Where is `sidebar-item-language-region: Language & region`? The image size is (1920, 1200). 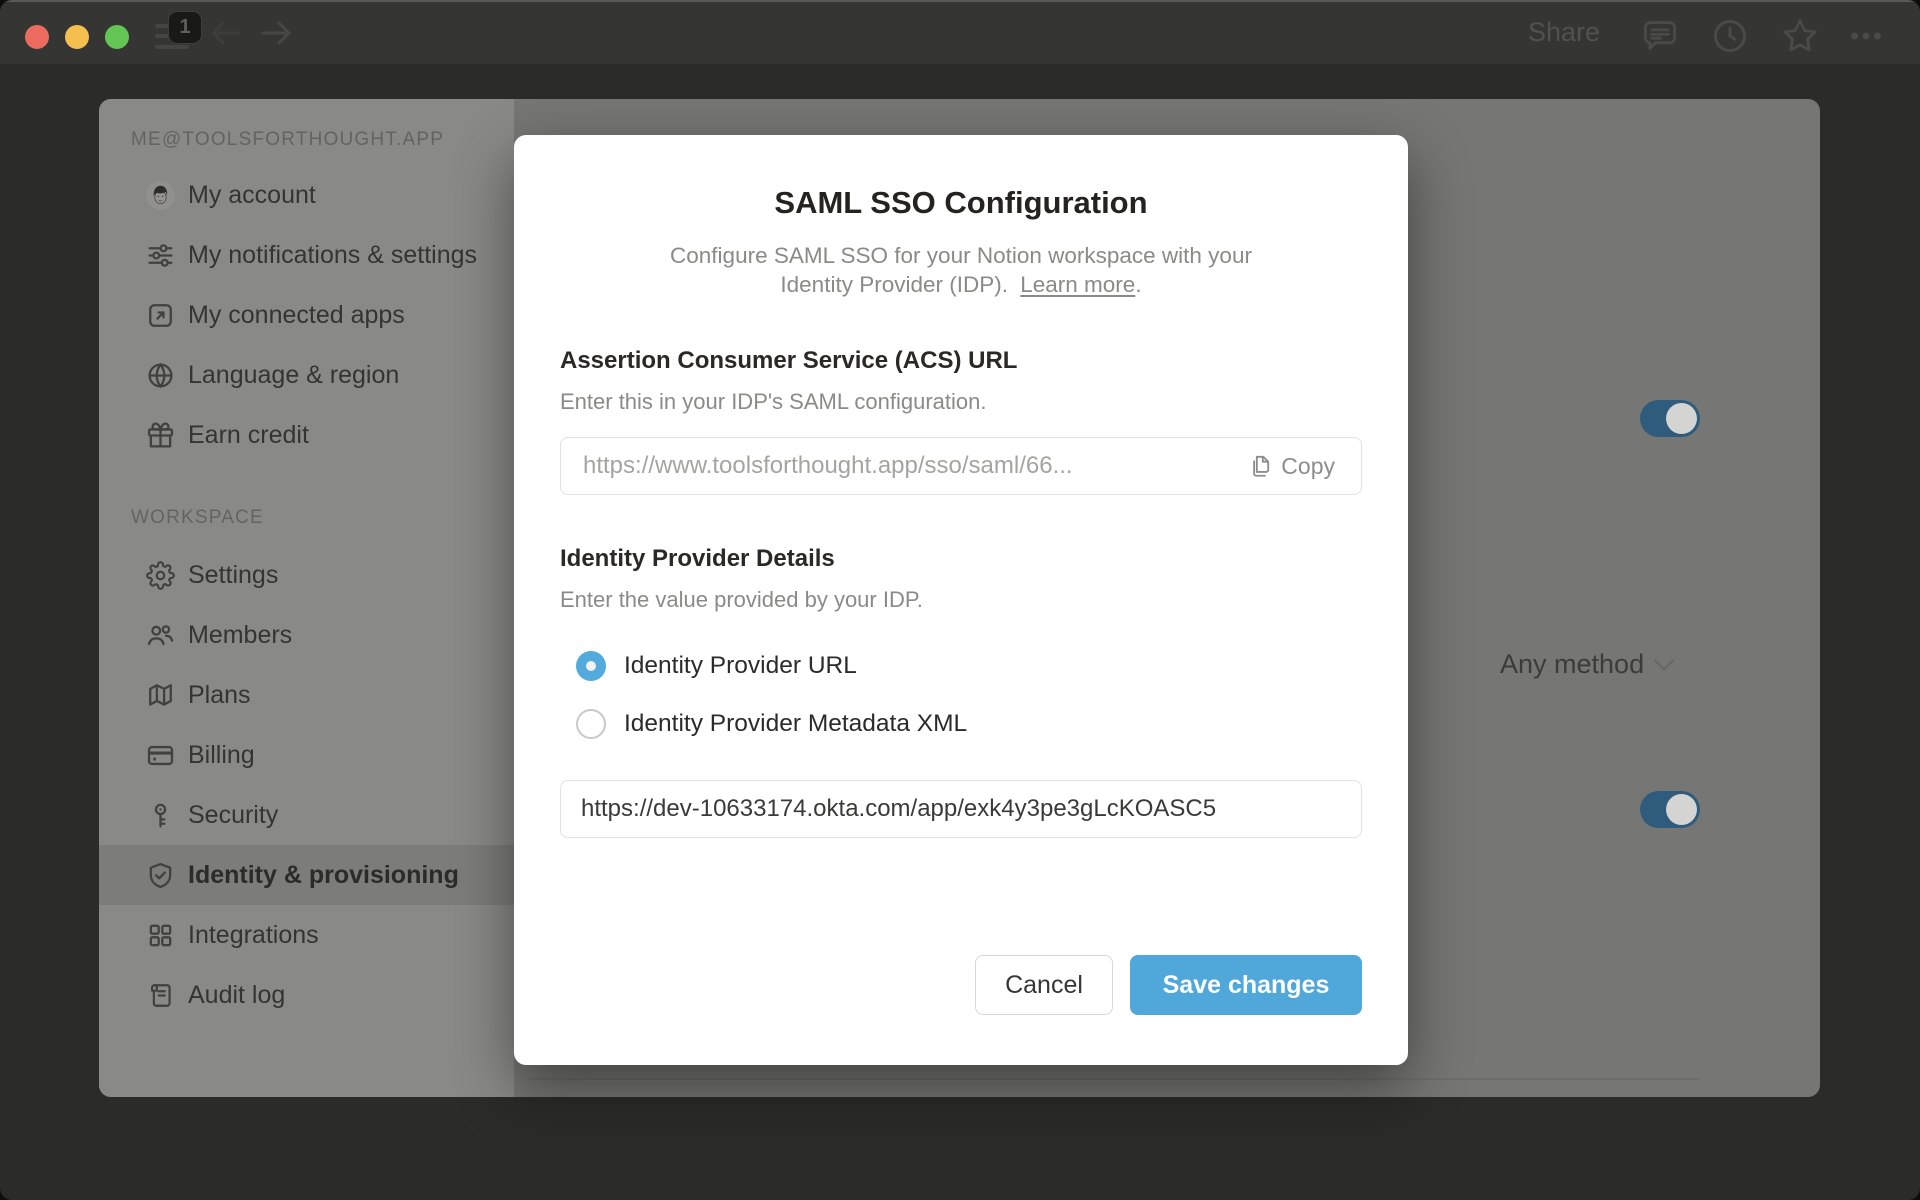 sidebar-item-language-region: Language & region is located at coordinates (306, 375).